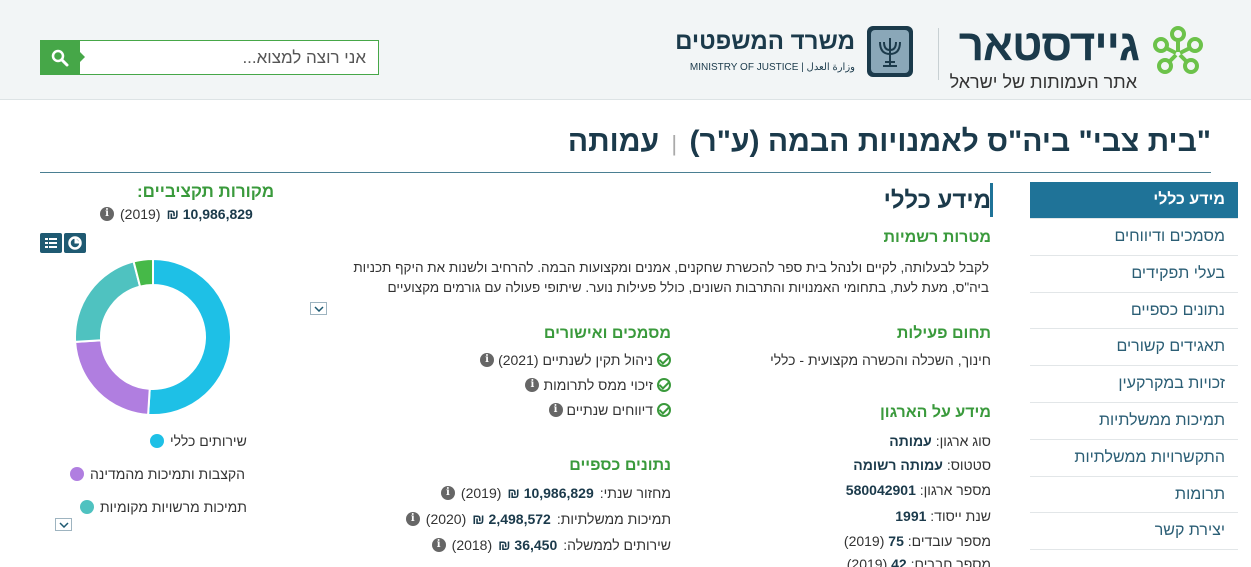 The height and width of the screenshot is (567, 1251). I want to click on sidebar-item-donations: תרומות, so click(1134, 495).